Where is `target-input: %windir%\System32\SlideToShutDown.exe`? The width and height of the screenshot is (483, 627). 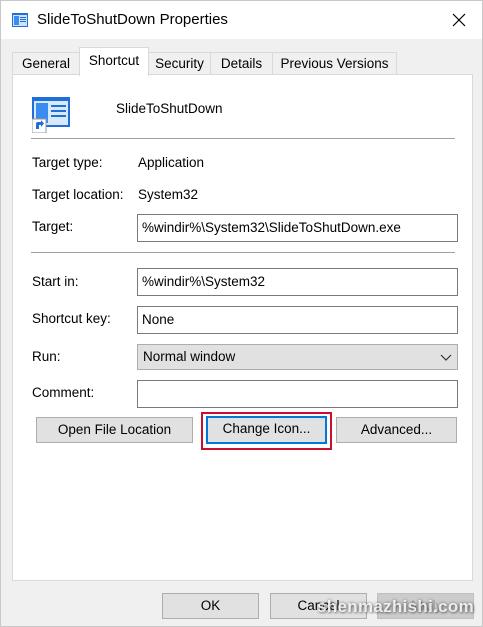
target-input: %windir%\System32\SlideToShutDown.exe is located at coordinates (297, 228).